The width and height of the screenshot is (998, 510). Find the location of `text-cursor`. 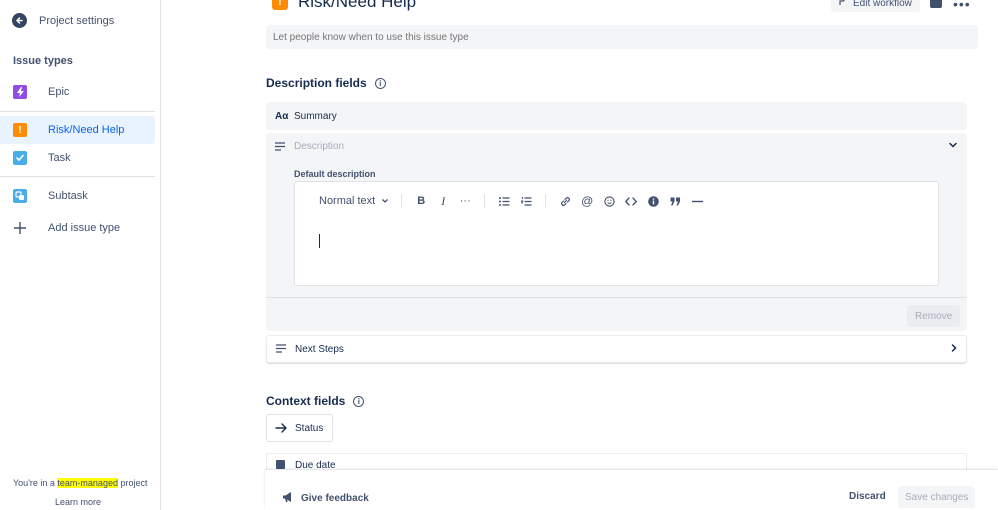

text-cursor is located at coordinates (319, 241).